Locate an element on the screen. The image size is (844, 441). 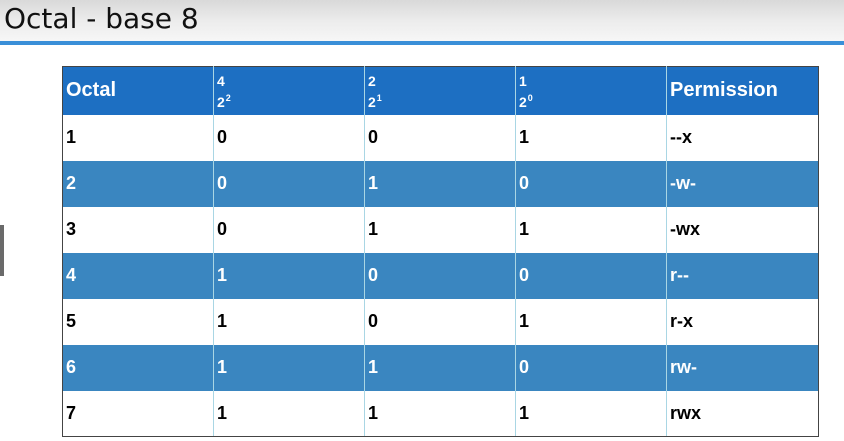
table-row: 2 0 1 0 -w- is located at coordinates (440, 183).